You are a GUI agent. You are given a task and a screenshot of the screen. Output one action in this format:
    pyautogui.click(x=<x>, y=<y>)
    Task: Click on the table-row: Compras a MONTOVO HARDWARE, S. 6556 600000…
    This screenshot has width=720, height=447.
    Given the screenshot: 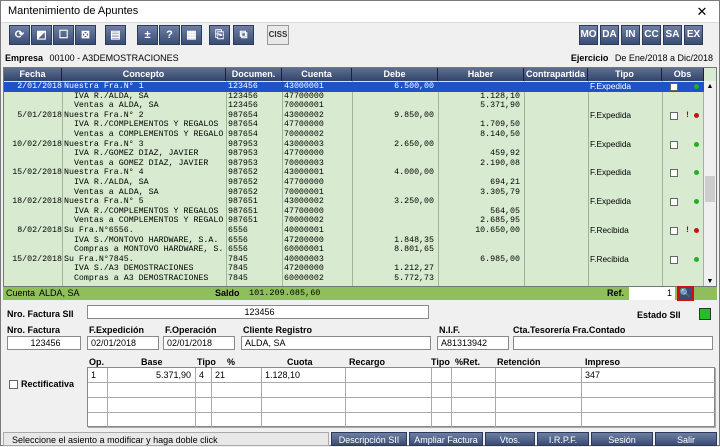 What is the action you would take?
    pyautogui.click(x=354, y=250)
    